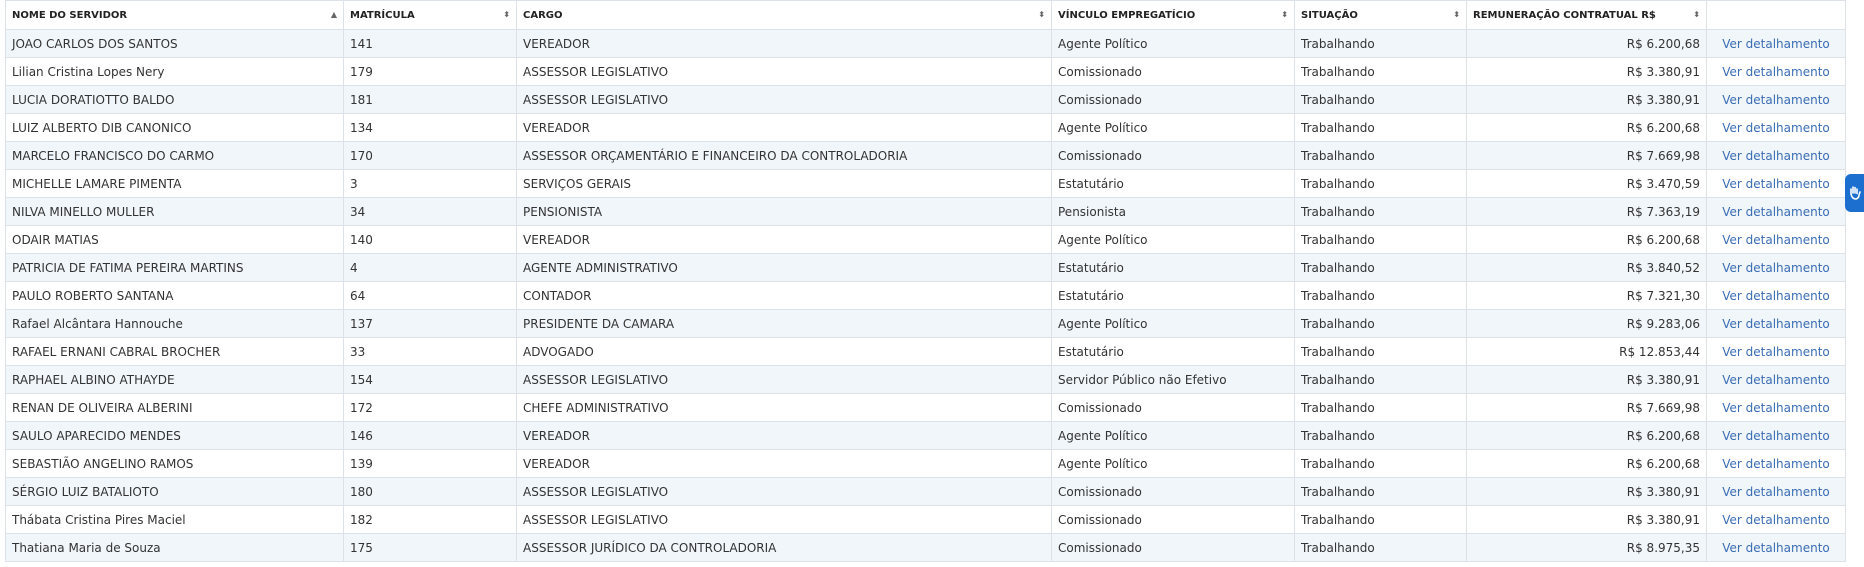 The image size is (1864, 567). I want to click on cell-cargo: ASSESSOR LEGISLATIVO, so click(784, 379).